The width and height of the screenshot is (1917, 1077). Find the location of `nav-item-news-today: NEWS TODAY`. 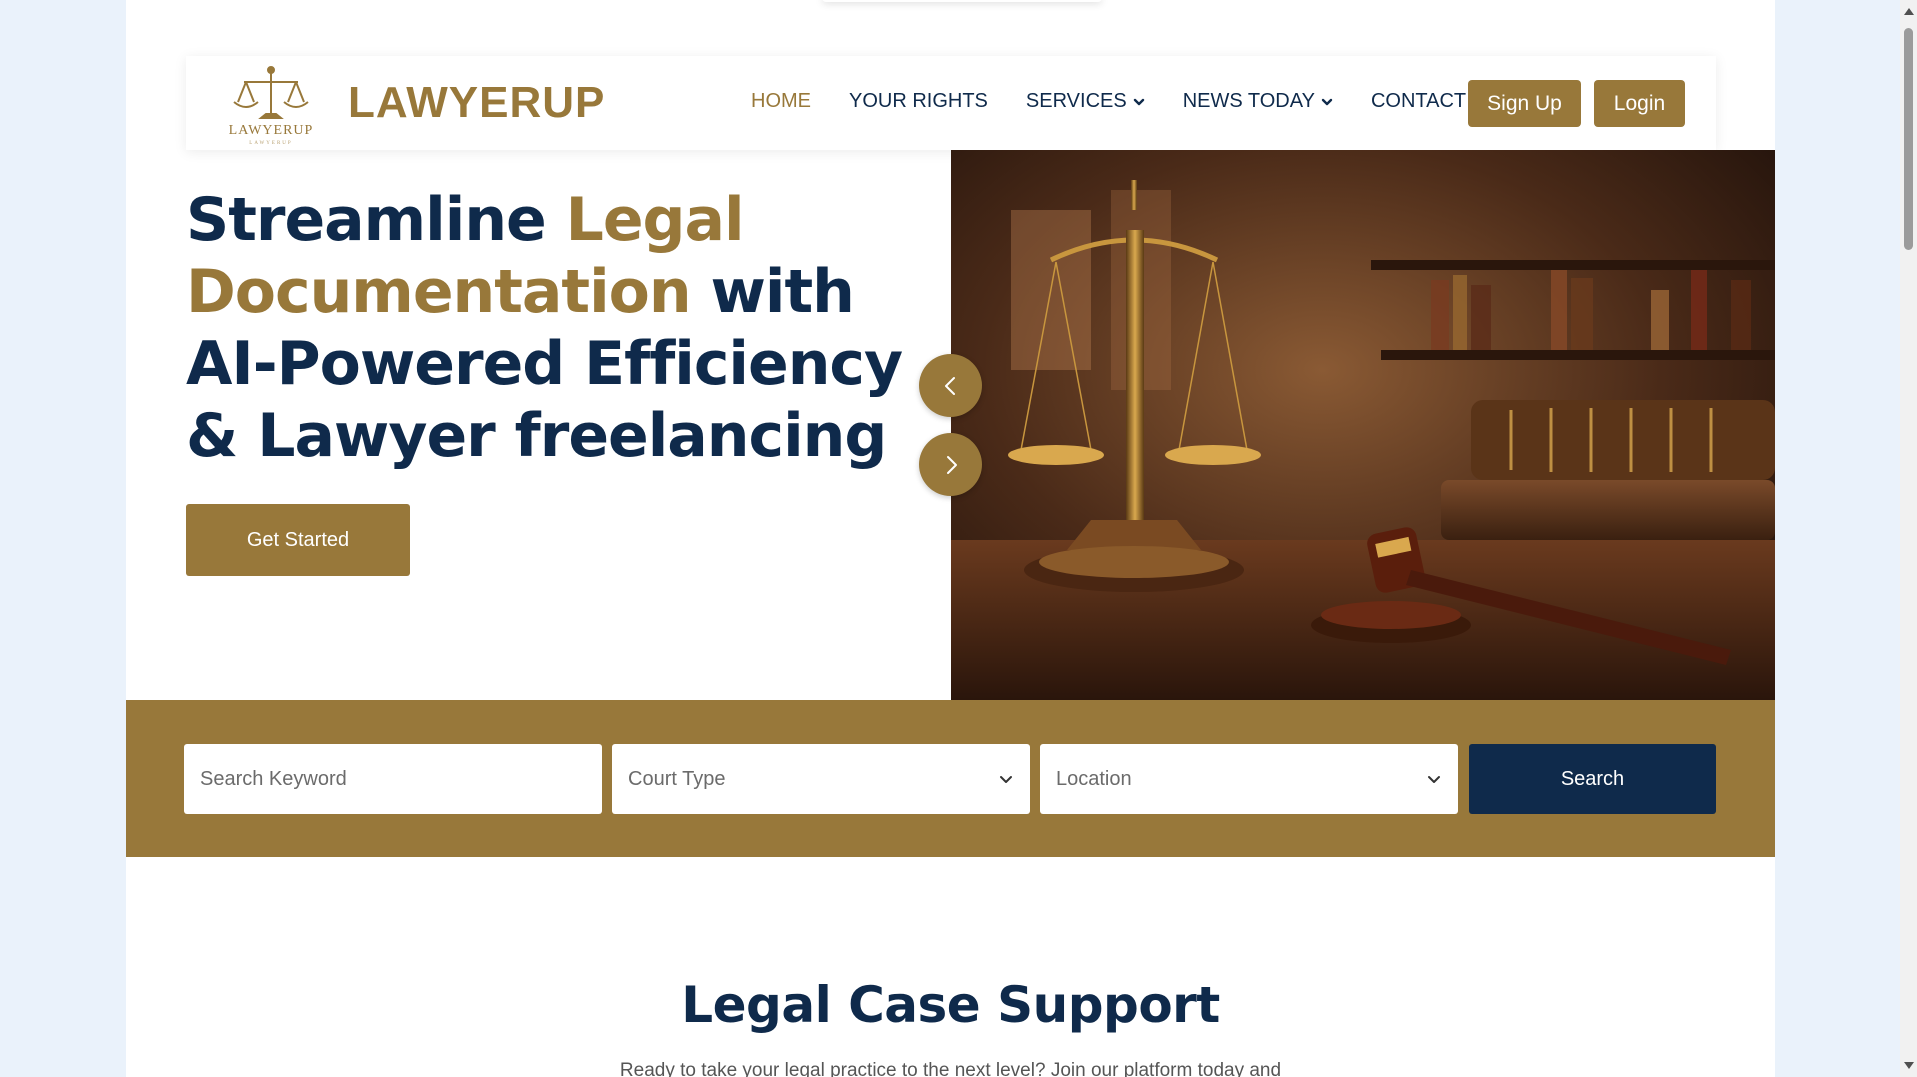

nav-item-news-today: NEWS TODAY is located at coordinates (1258, 101).